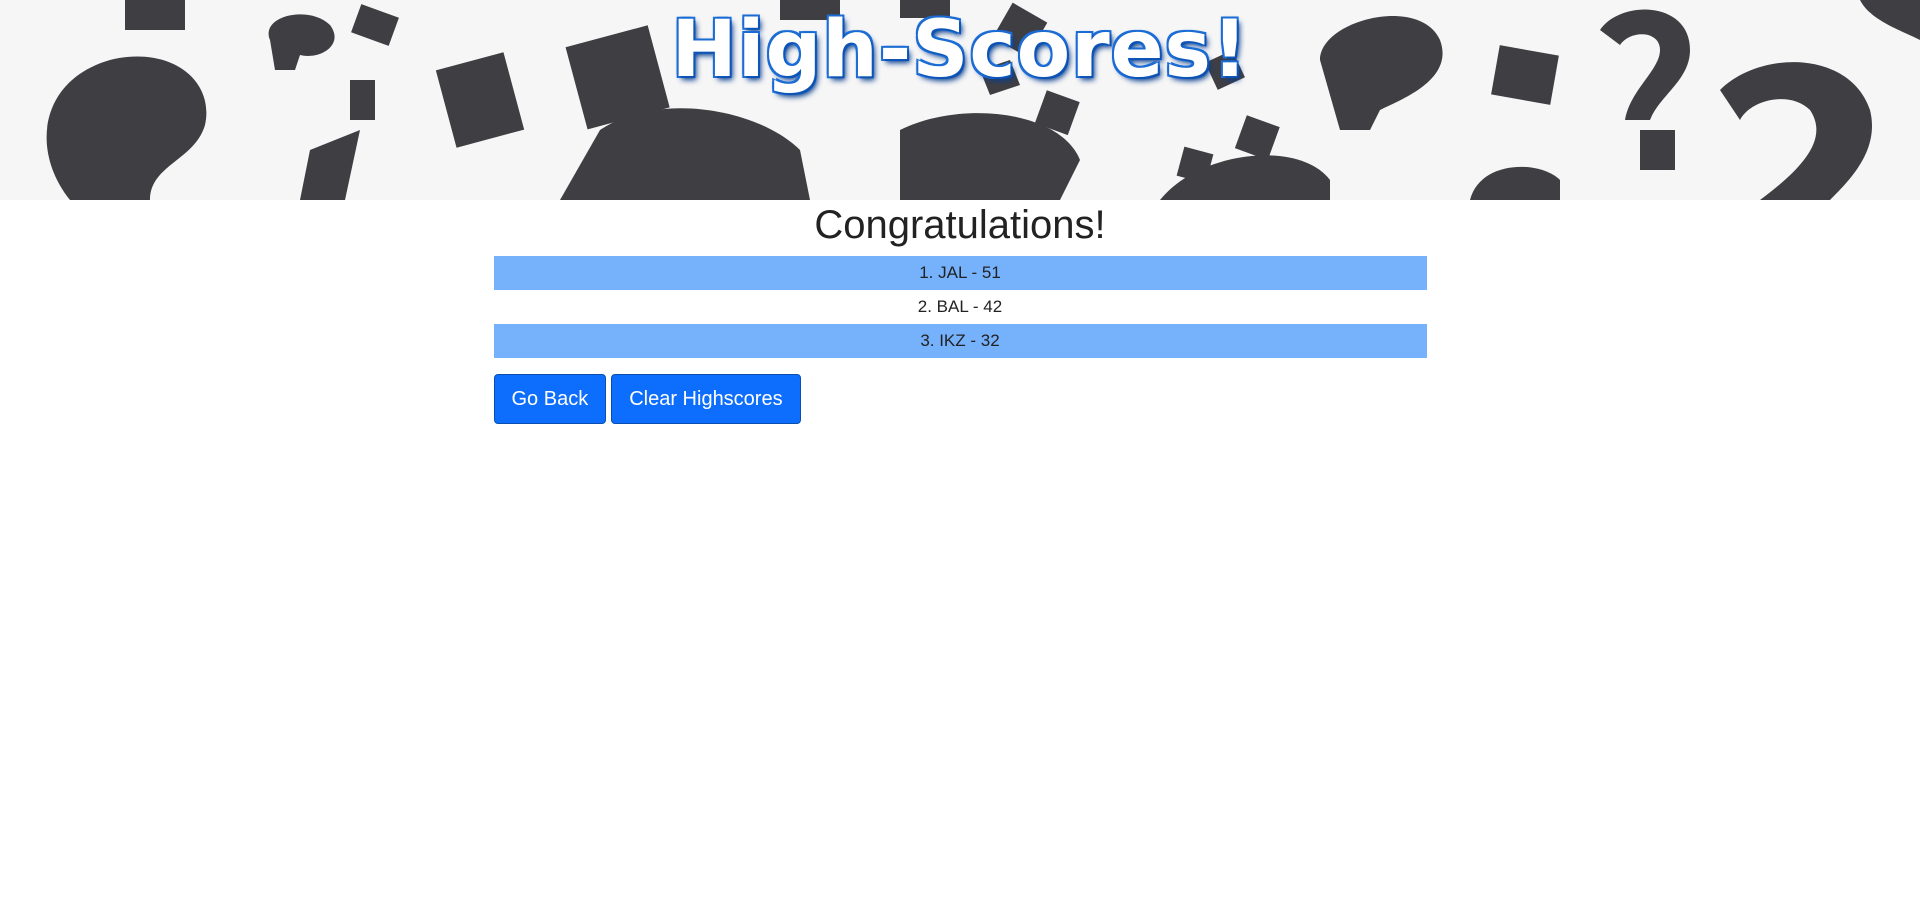  What do you see at coordinates (550, 399) in the screenshot?
I see `go-back-button: Go Back` at bounding box center [550, 399].